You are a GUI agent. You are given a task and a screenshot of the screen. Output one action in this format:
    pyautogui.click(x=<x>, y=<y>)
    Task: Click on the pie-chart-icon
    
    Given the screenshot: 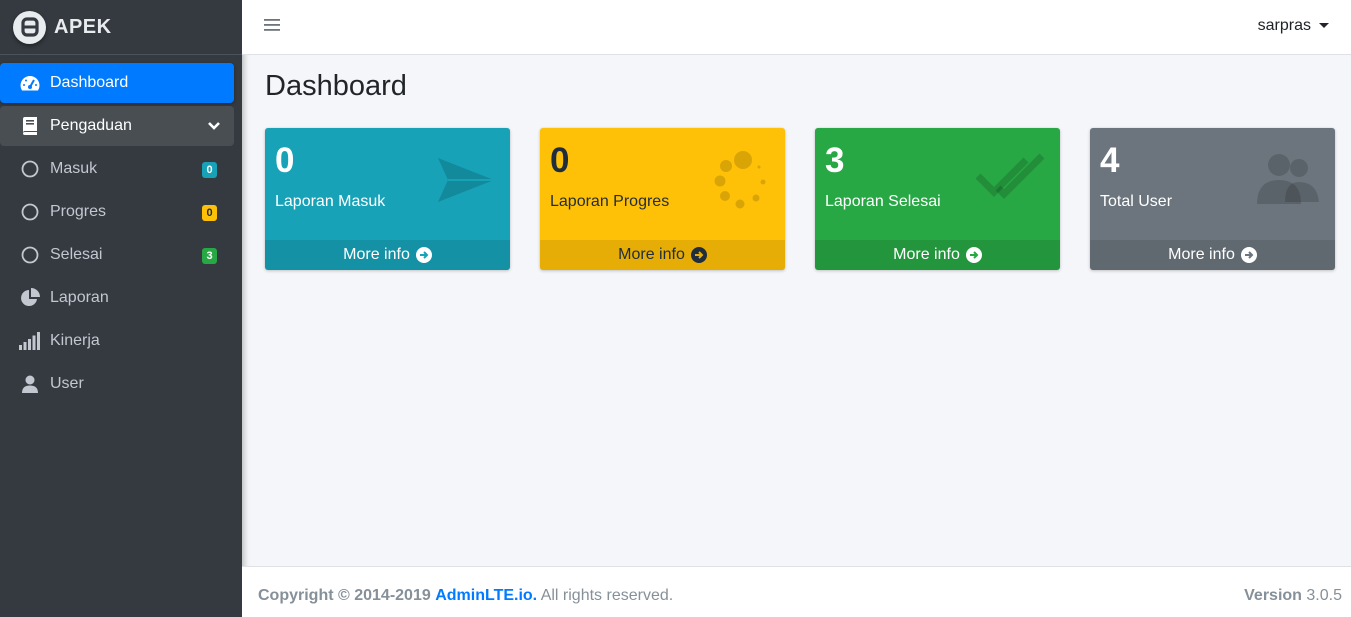 What is the action you would take?
    pyautogui.click(x=30, y=298)
    